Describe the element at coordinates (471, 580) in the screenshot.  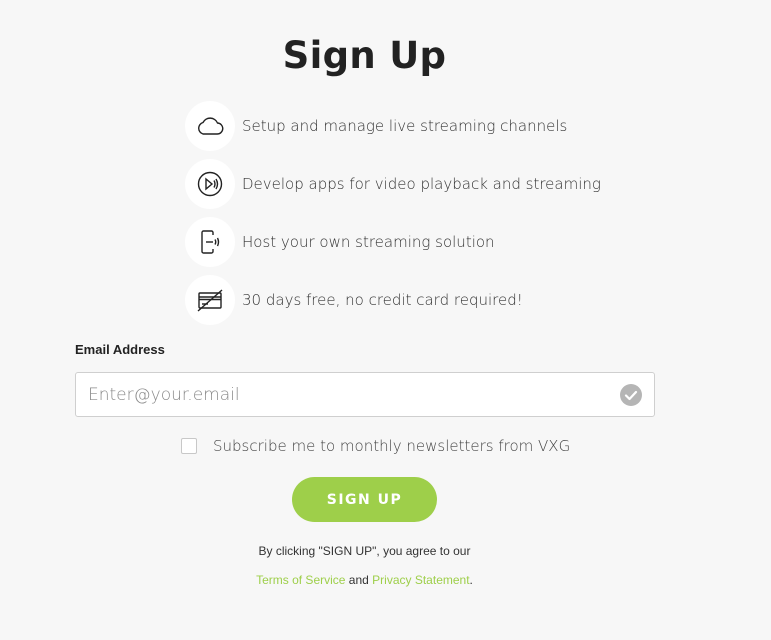
I see `end-punctuation: .` at that location.